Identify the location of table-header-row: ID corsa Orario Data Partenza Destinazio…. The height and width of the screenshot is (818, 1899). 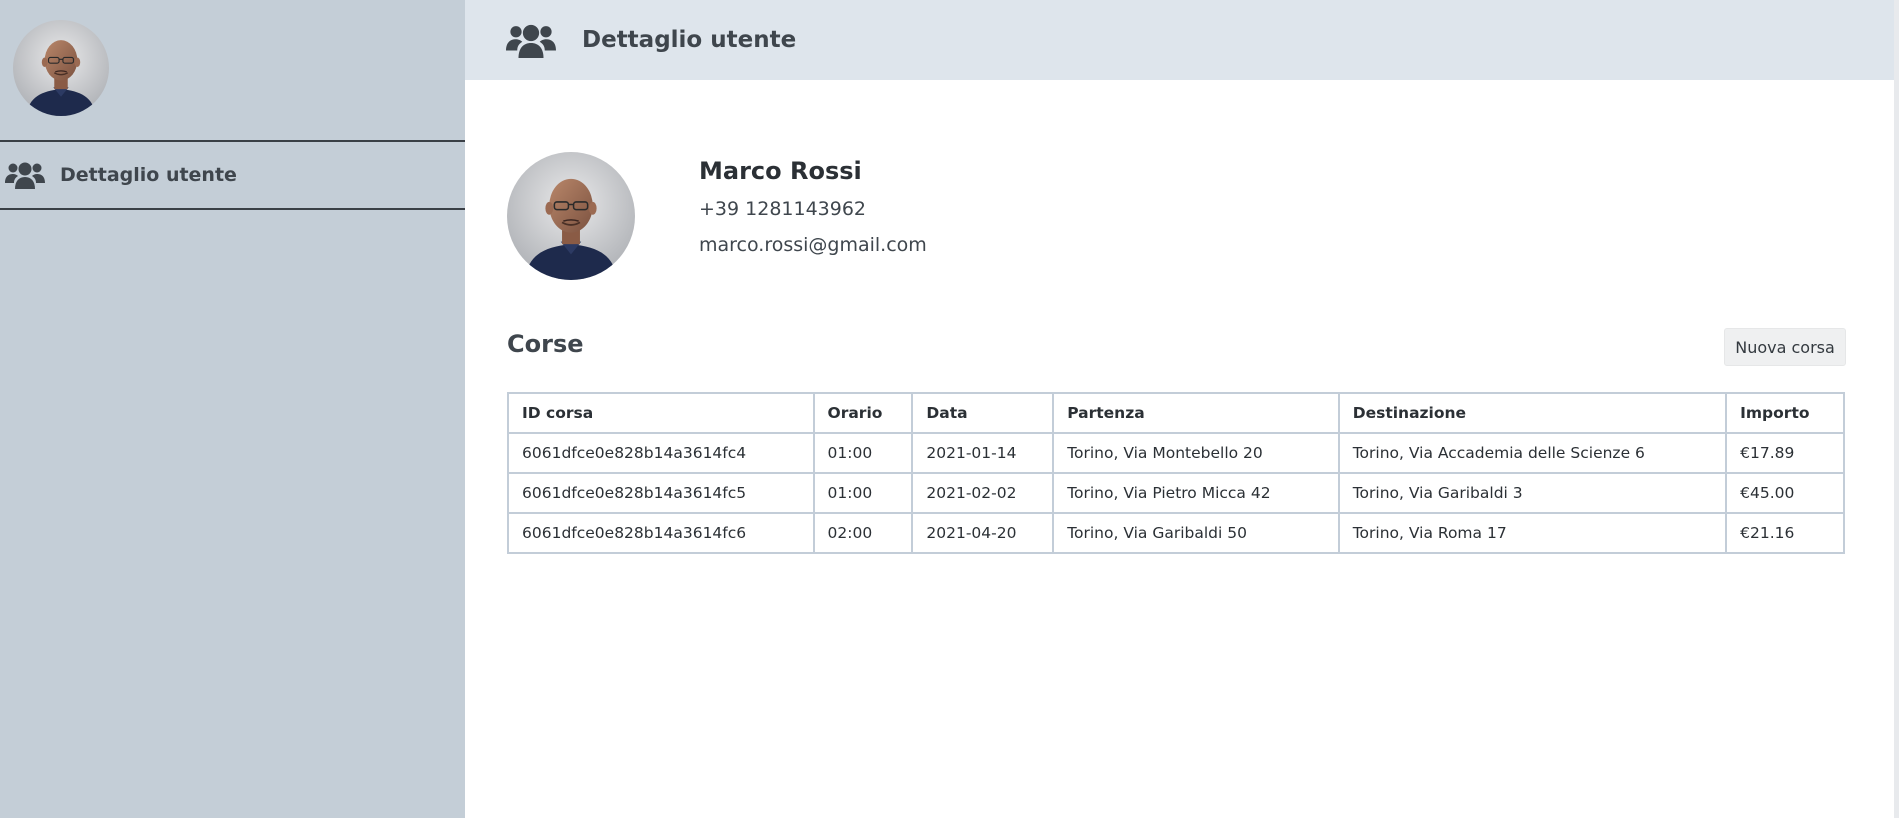
(1176, 413).